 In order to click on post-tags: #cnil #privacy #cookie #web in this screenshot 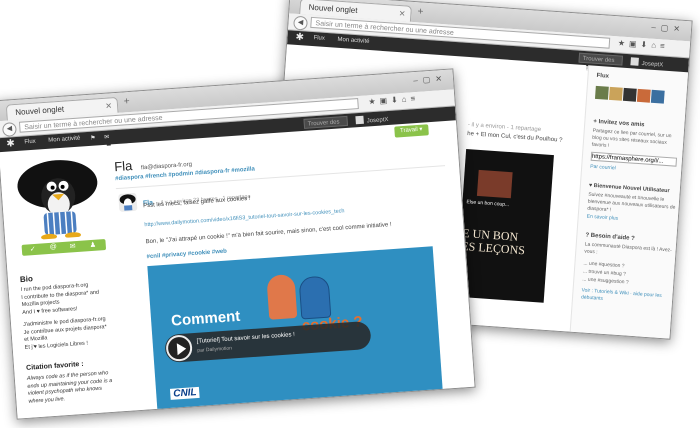, I will do `click(186, 255)`.